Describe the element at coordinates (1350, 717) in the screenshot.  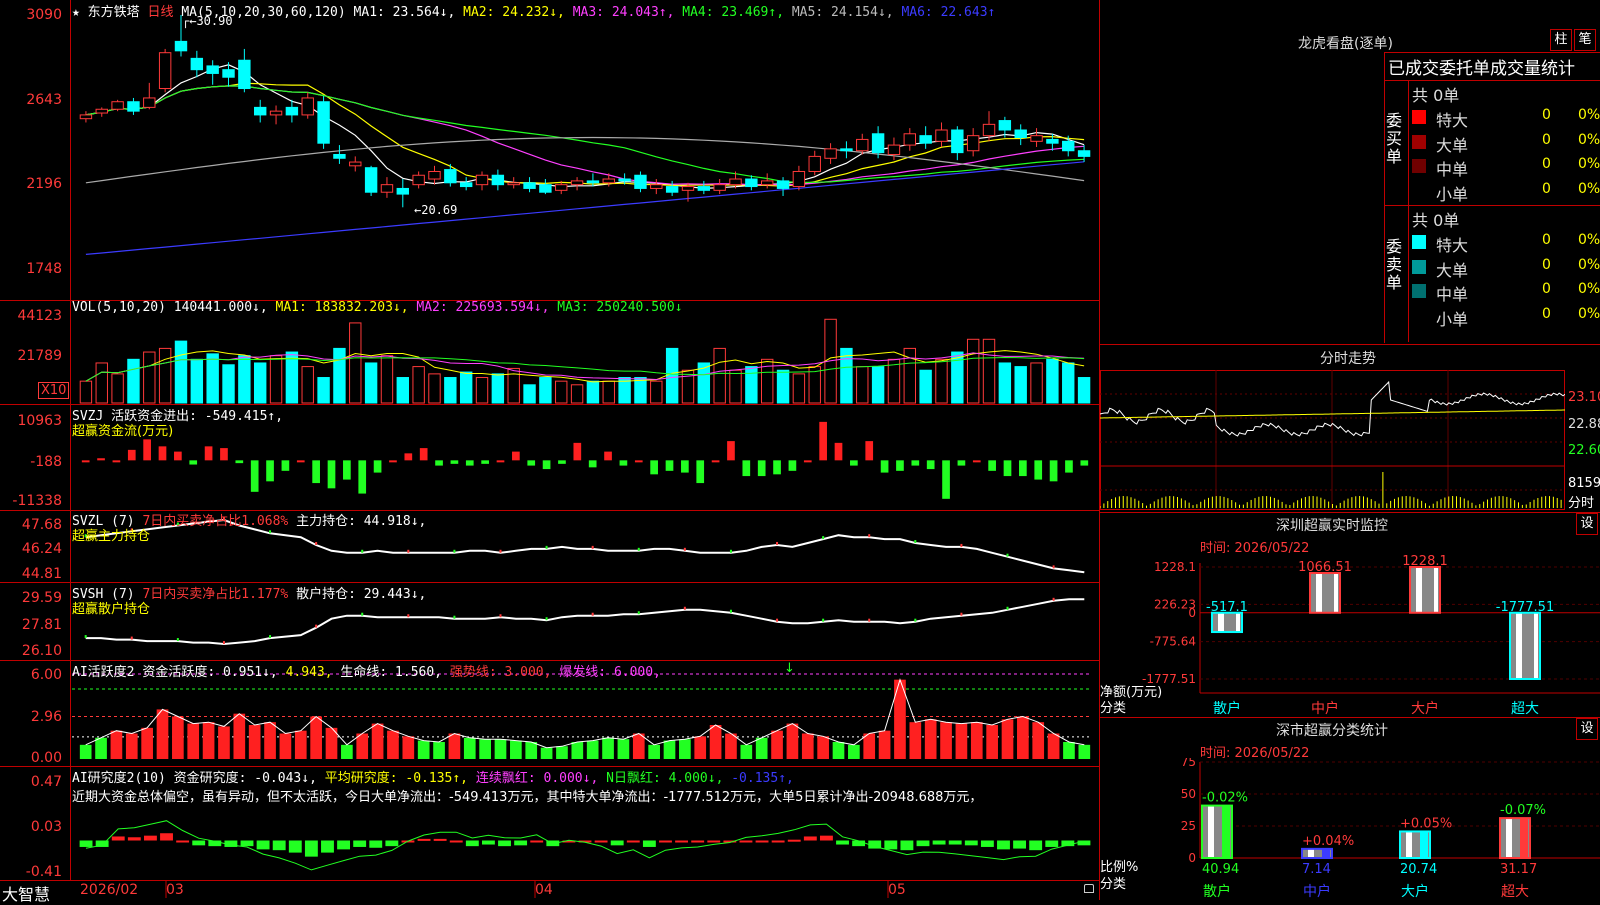
I see `class-top-line` at that location.